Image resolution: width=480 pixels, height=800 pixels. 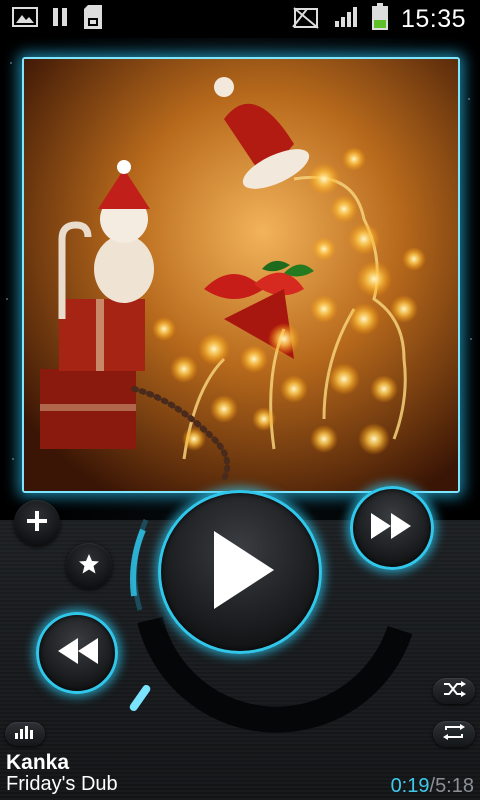 I want to click on repeat-icon, so click(x=454, y=734).